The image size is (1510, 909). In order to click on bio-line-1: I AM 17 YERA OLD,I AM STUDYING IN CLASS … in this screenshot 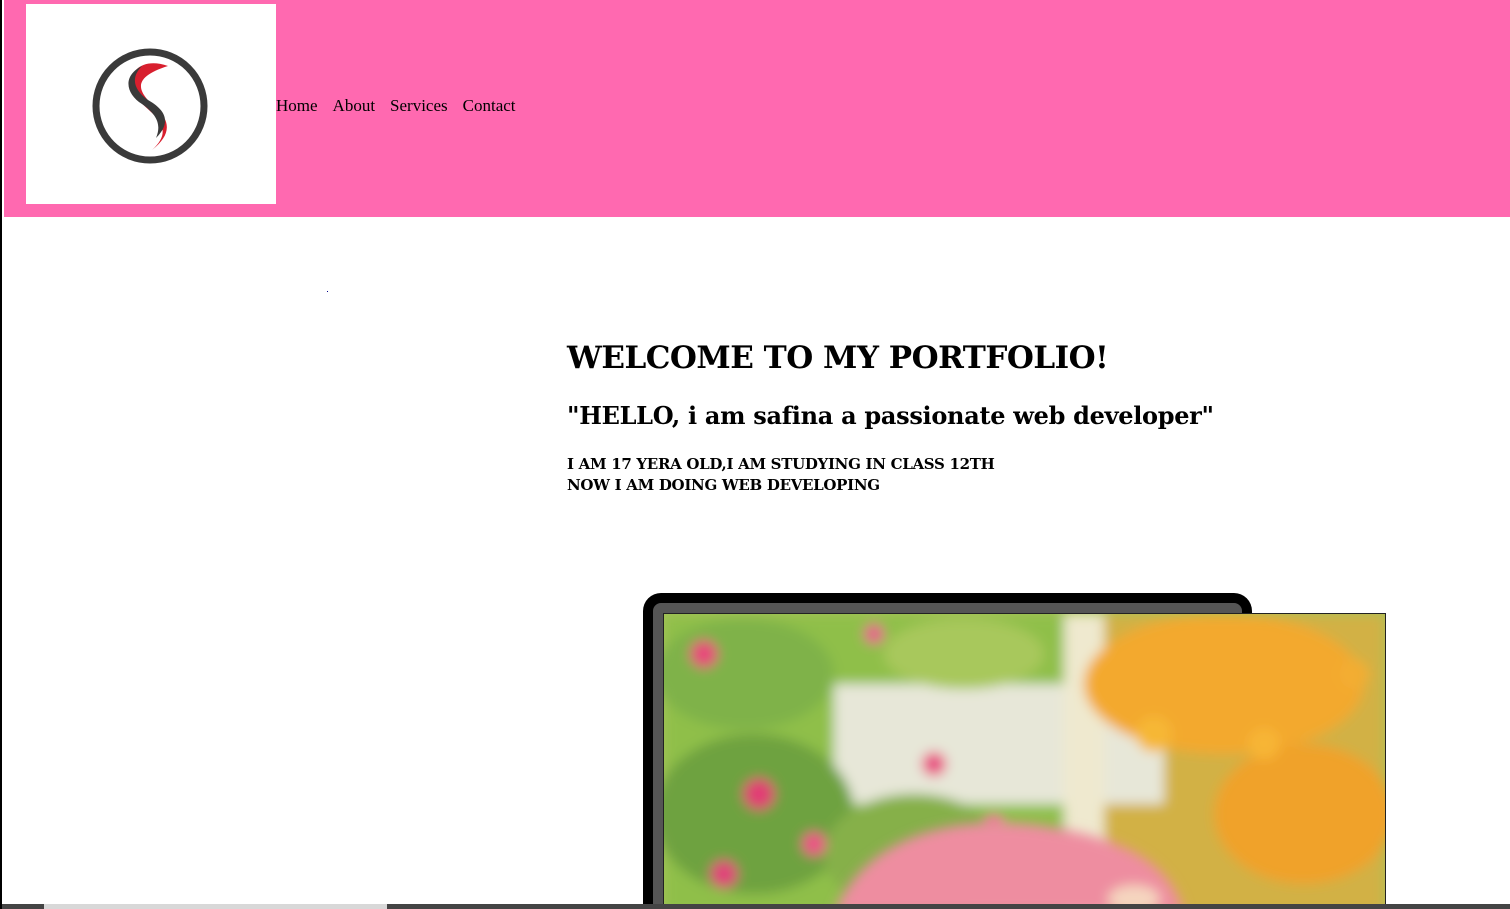, I will do `click(781, 464)`.